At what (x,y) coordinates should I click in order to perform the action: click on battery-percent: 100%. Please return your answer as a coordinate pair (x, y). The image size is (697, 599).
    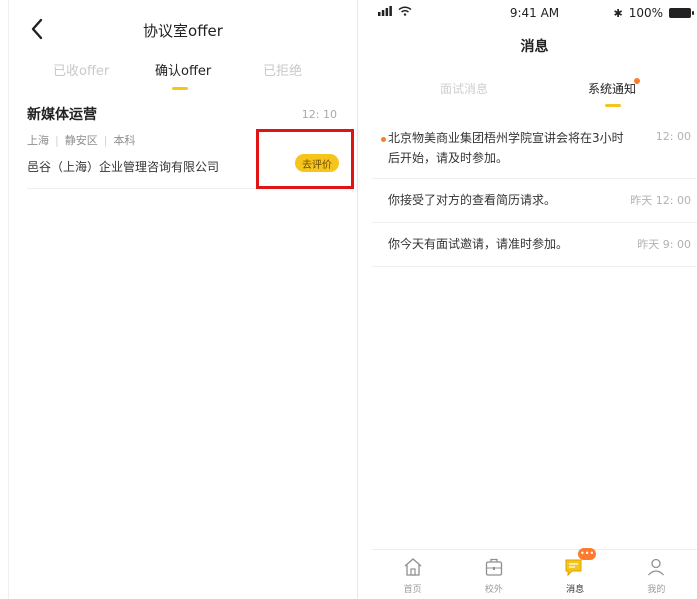
    Looking at the image, I should click on (645, 13).